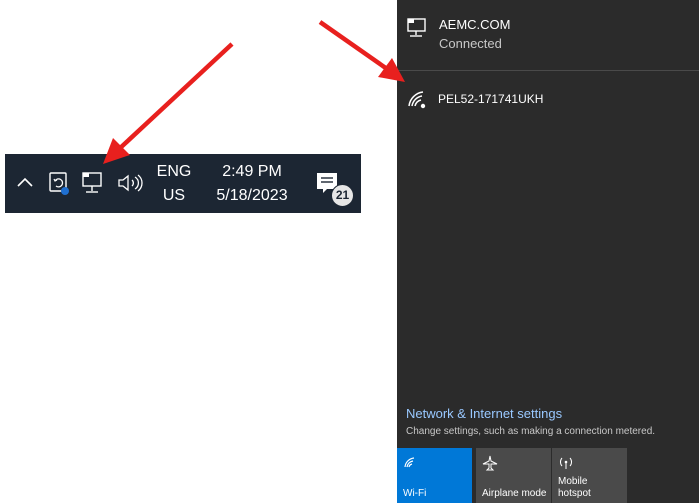  What do you see at coordinates (566, 463) in the screenshot?
I see `hotspot-icon` at bounding box center [566, 463].